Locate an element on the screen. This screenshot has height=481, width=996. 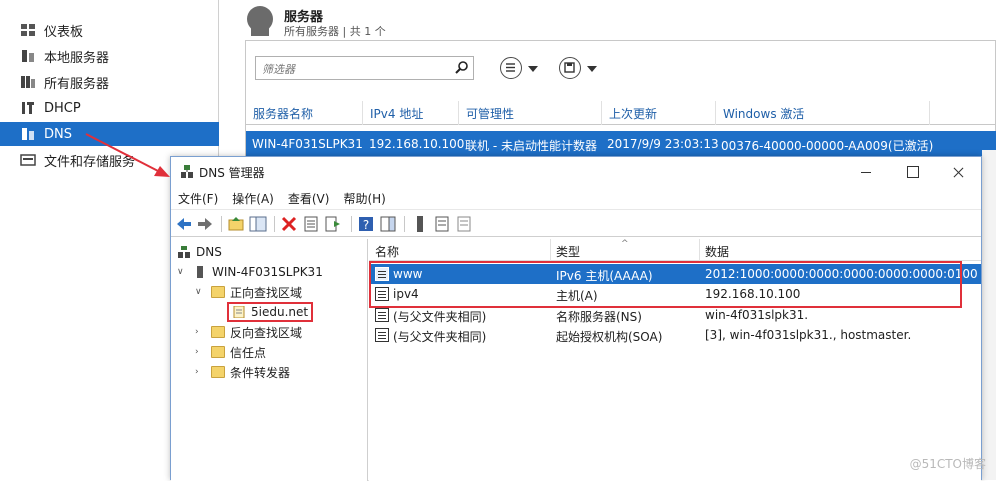
dashboard-icon is located at coordinates (28, 30).